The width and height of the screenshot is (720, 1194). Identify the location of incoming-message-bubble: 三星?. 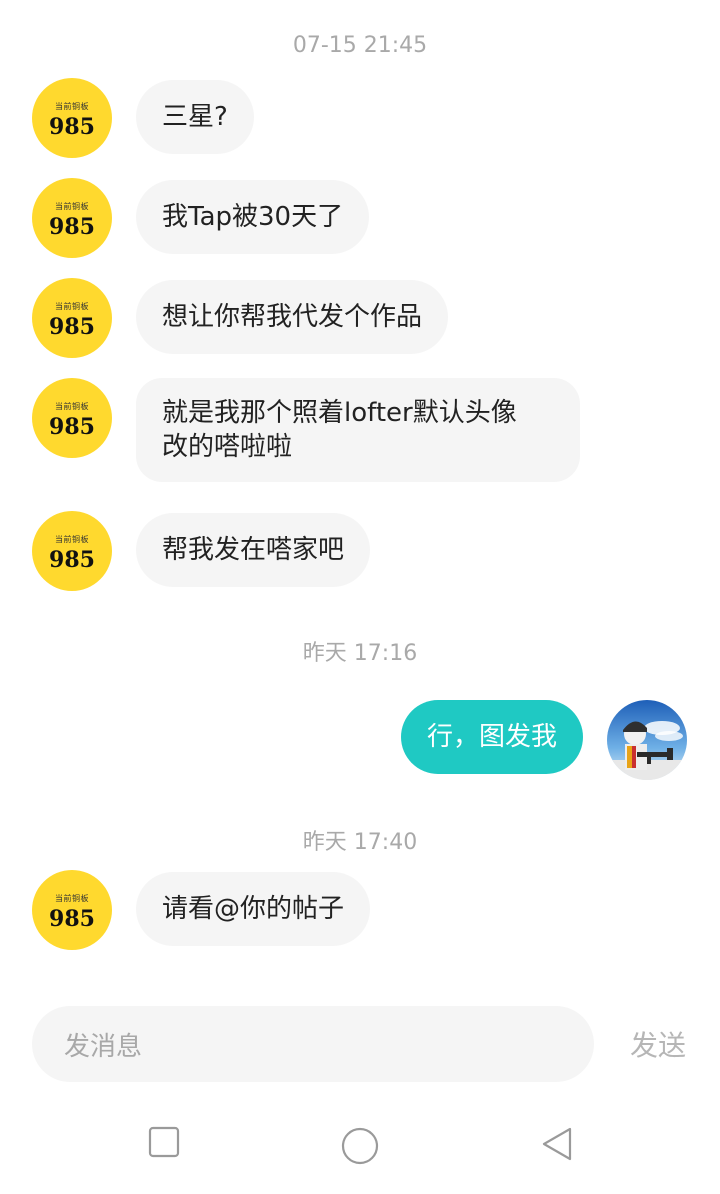
(195, 117).